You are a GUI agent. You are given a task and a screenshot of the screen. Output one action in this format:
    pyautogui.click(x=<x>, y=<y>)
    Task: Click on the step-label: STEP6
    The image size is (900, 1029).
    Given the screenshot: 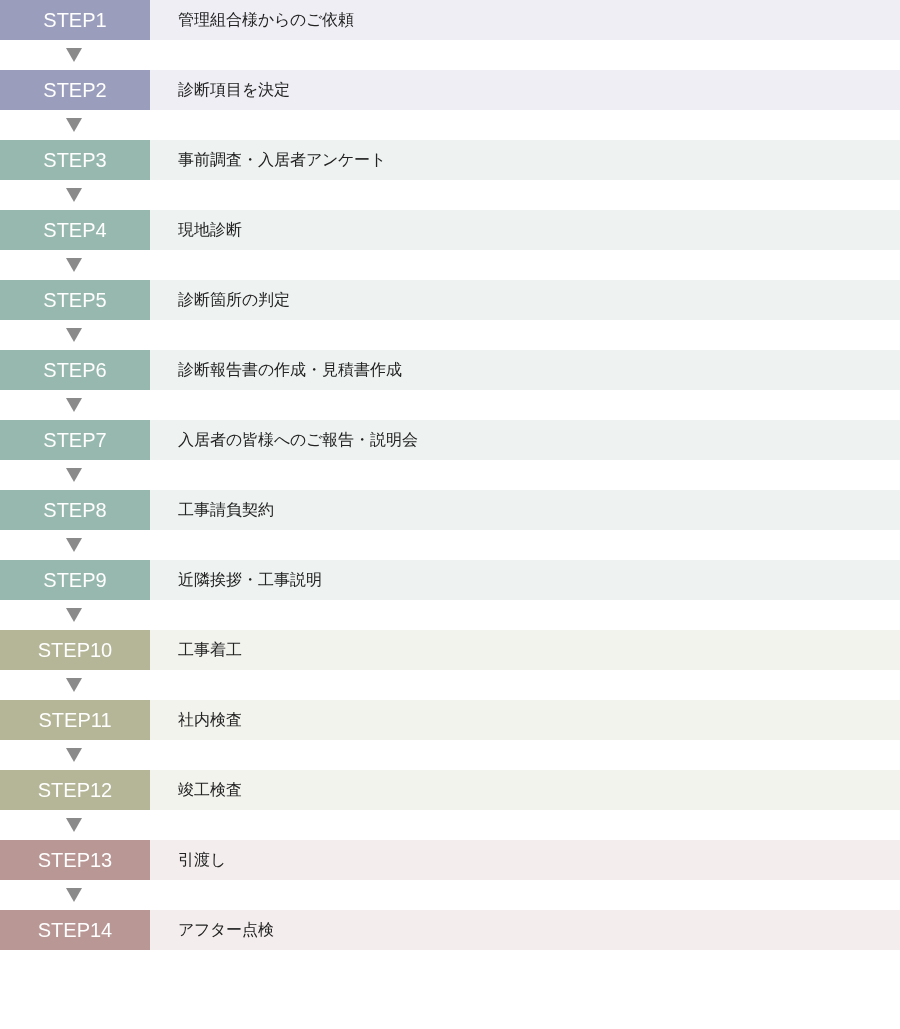 What is the action you would take?
    pyautogui.click(x=75, y=370)
    